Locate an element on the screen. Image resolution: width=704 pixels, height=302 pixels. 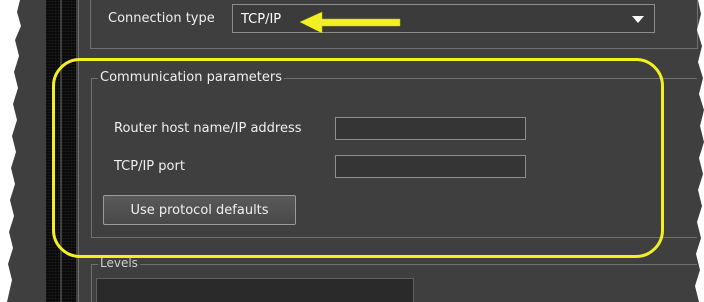
arrow-icon is located at coordinates (350, 22).